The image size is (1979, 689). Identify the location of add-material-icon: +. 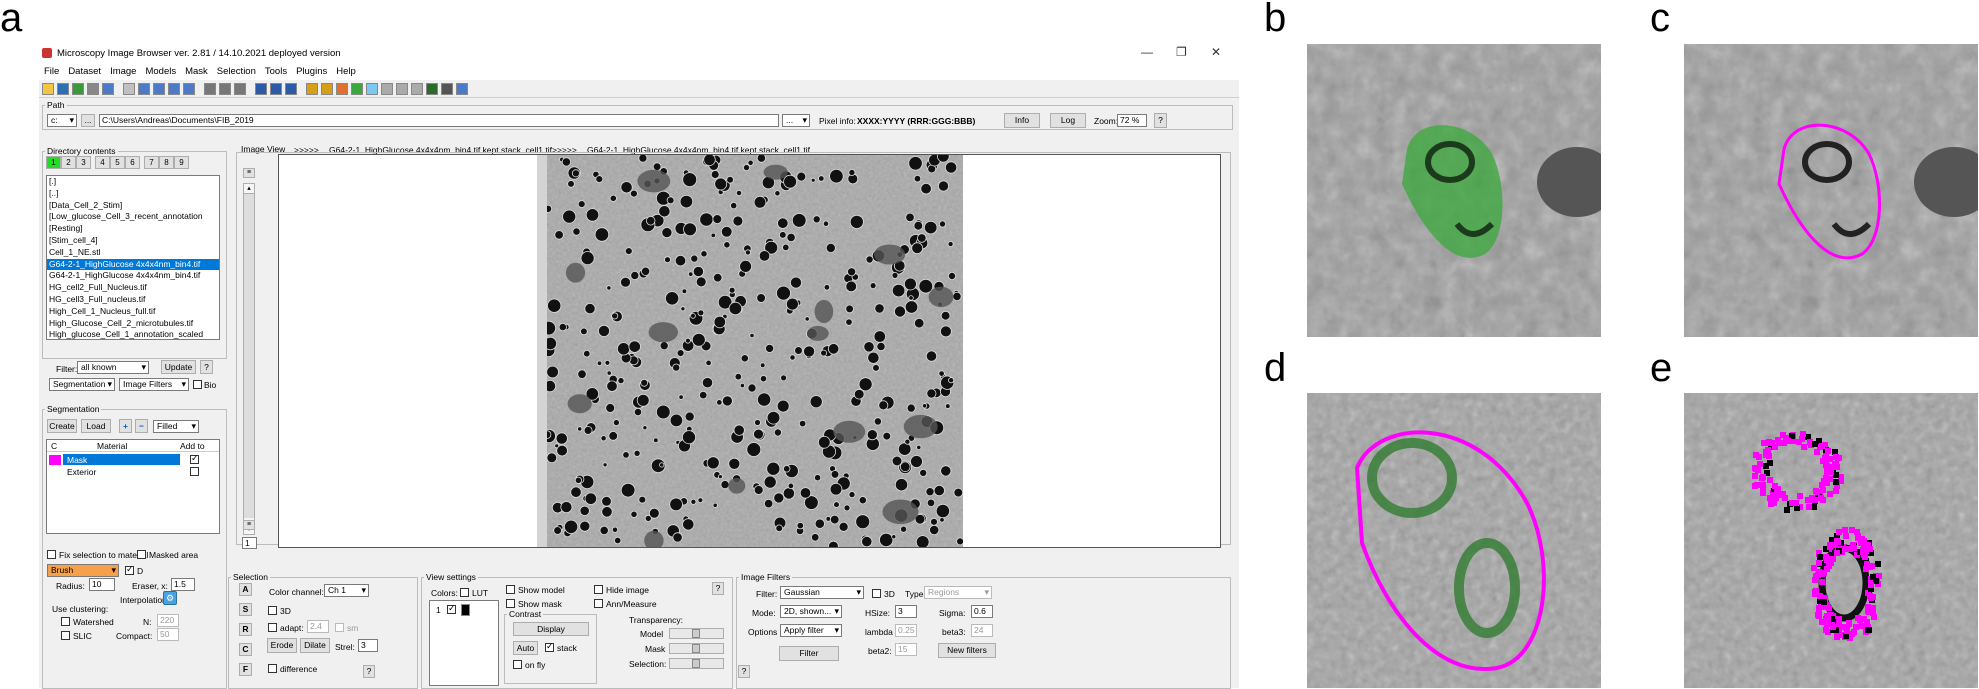
(125, 426).